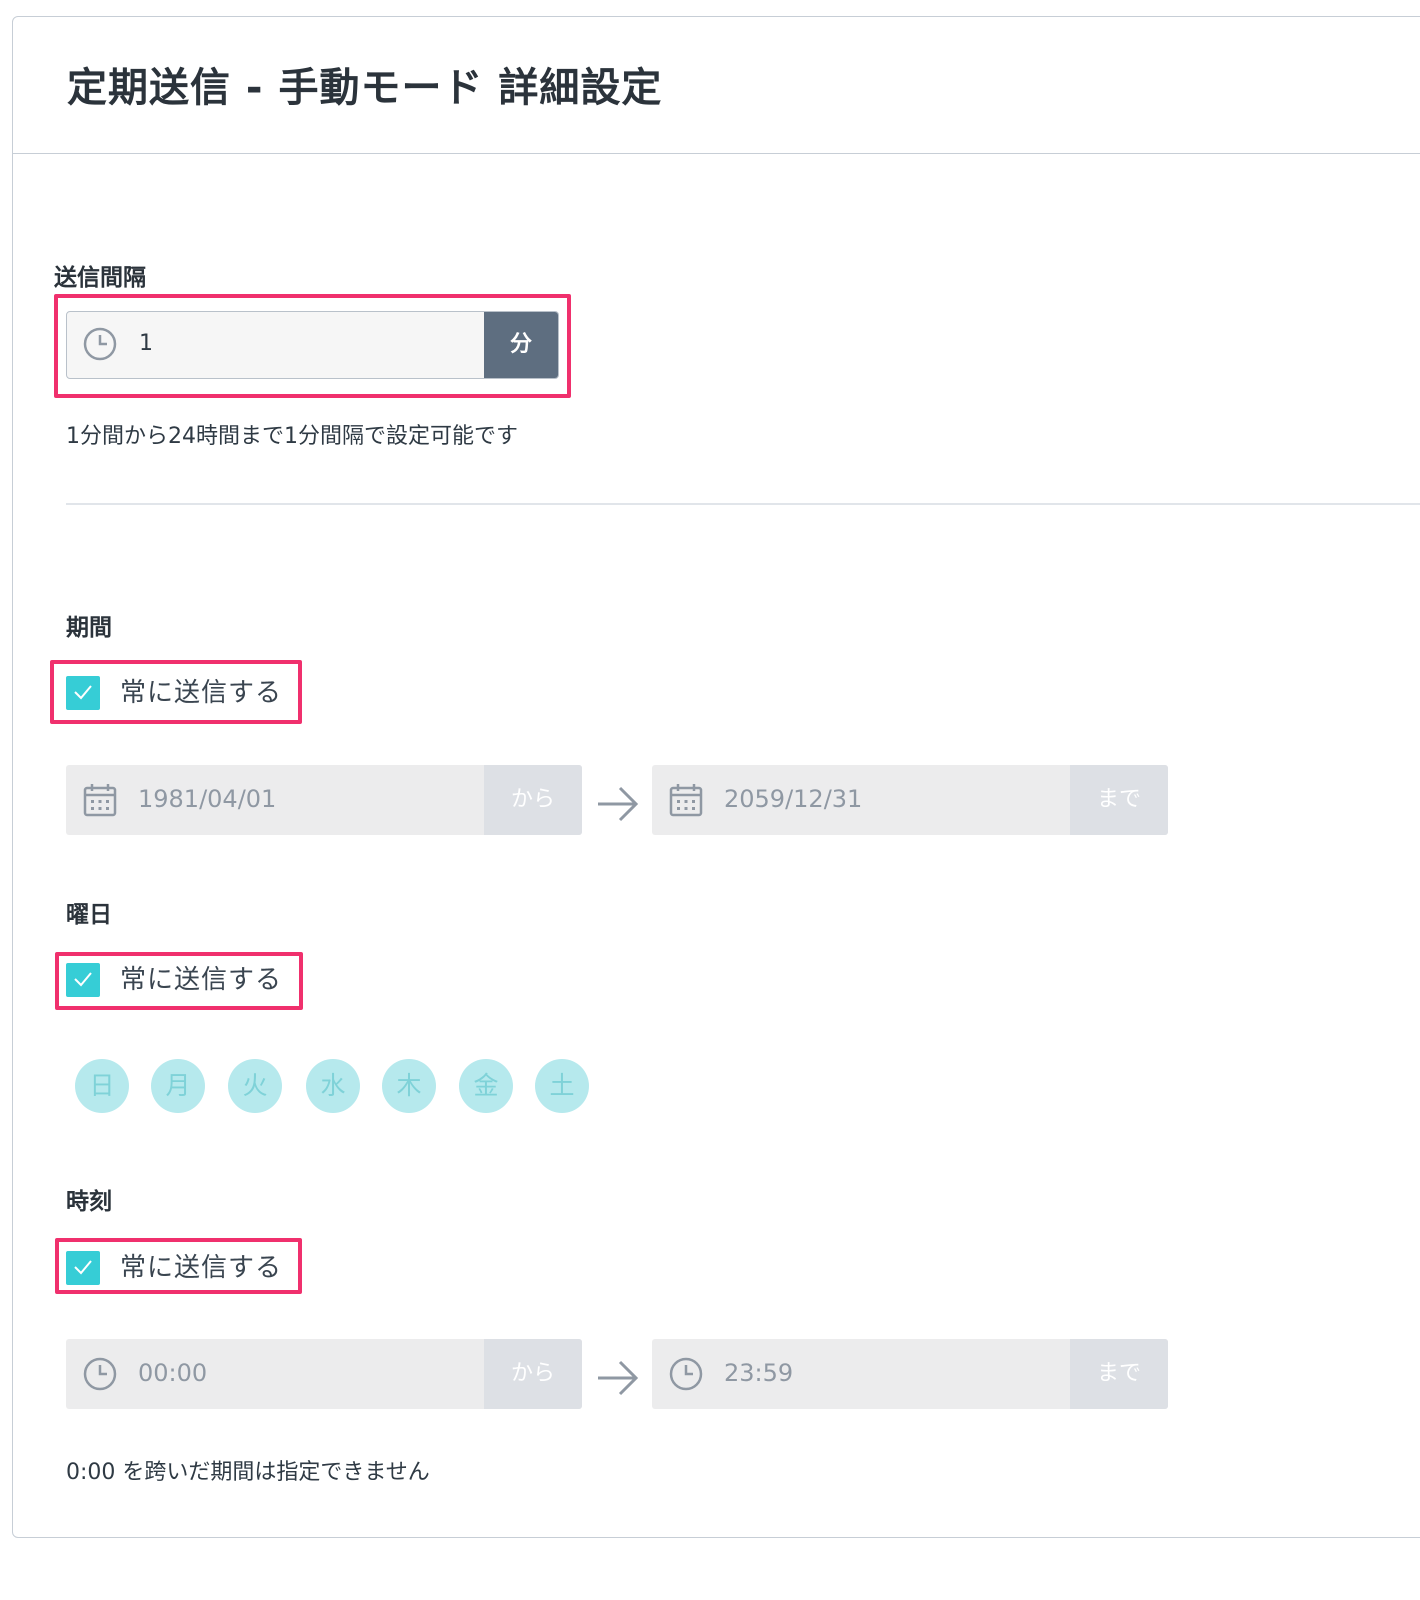 This screenshot has height=1600, width=1420. Describe the element at coordinates (910, 800) in the screenshot. I see `period-end-date-field: 2059/12/31 まで` at that location.